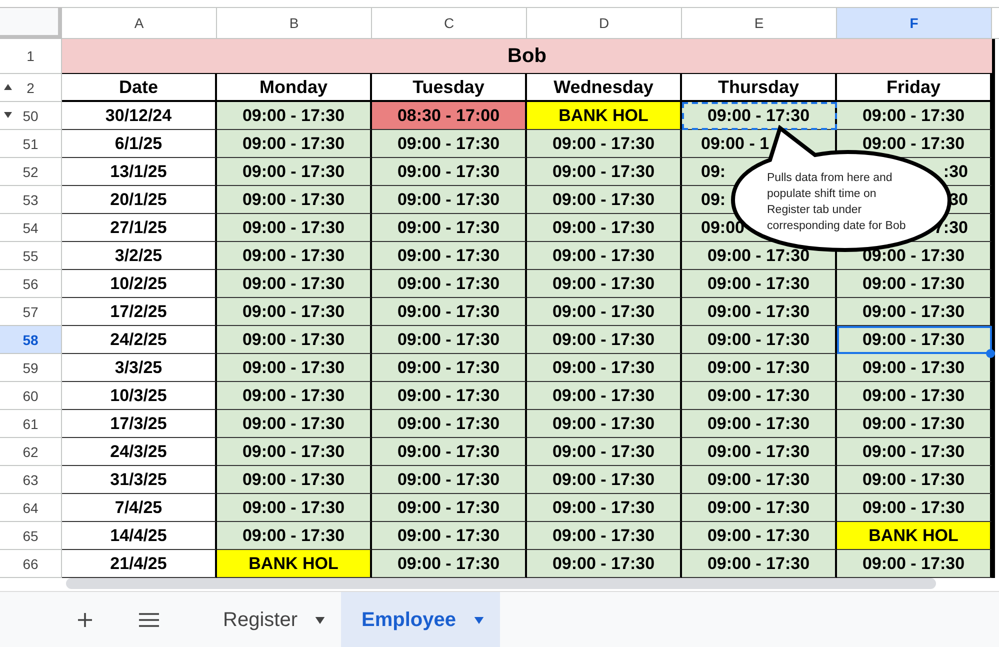  I want to click on date-cell: 3/3/25, so click(139, 368).